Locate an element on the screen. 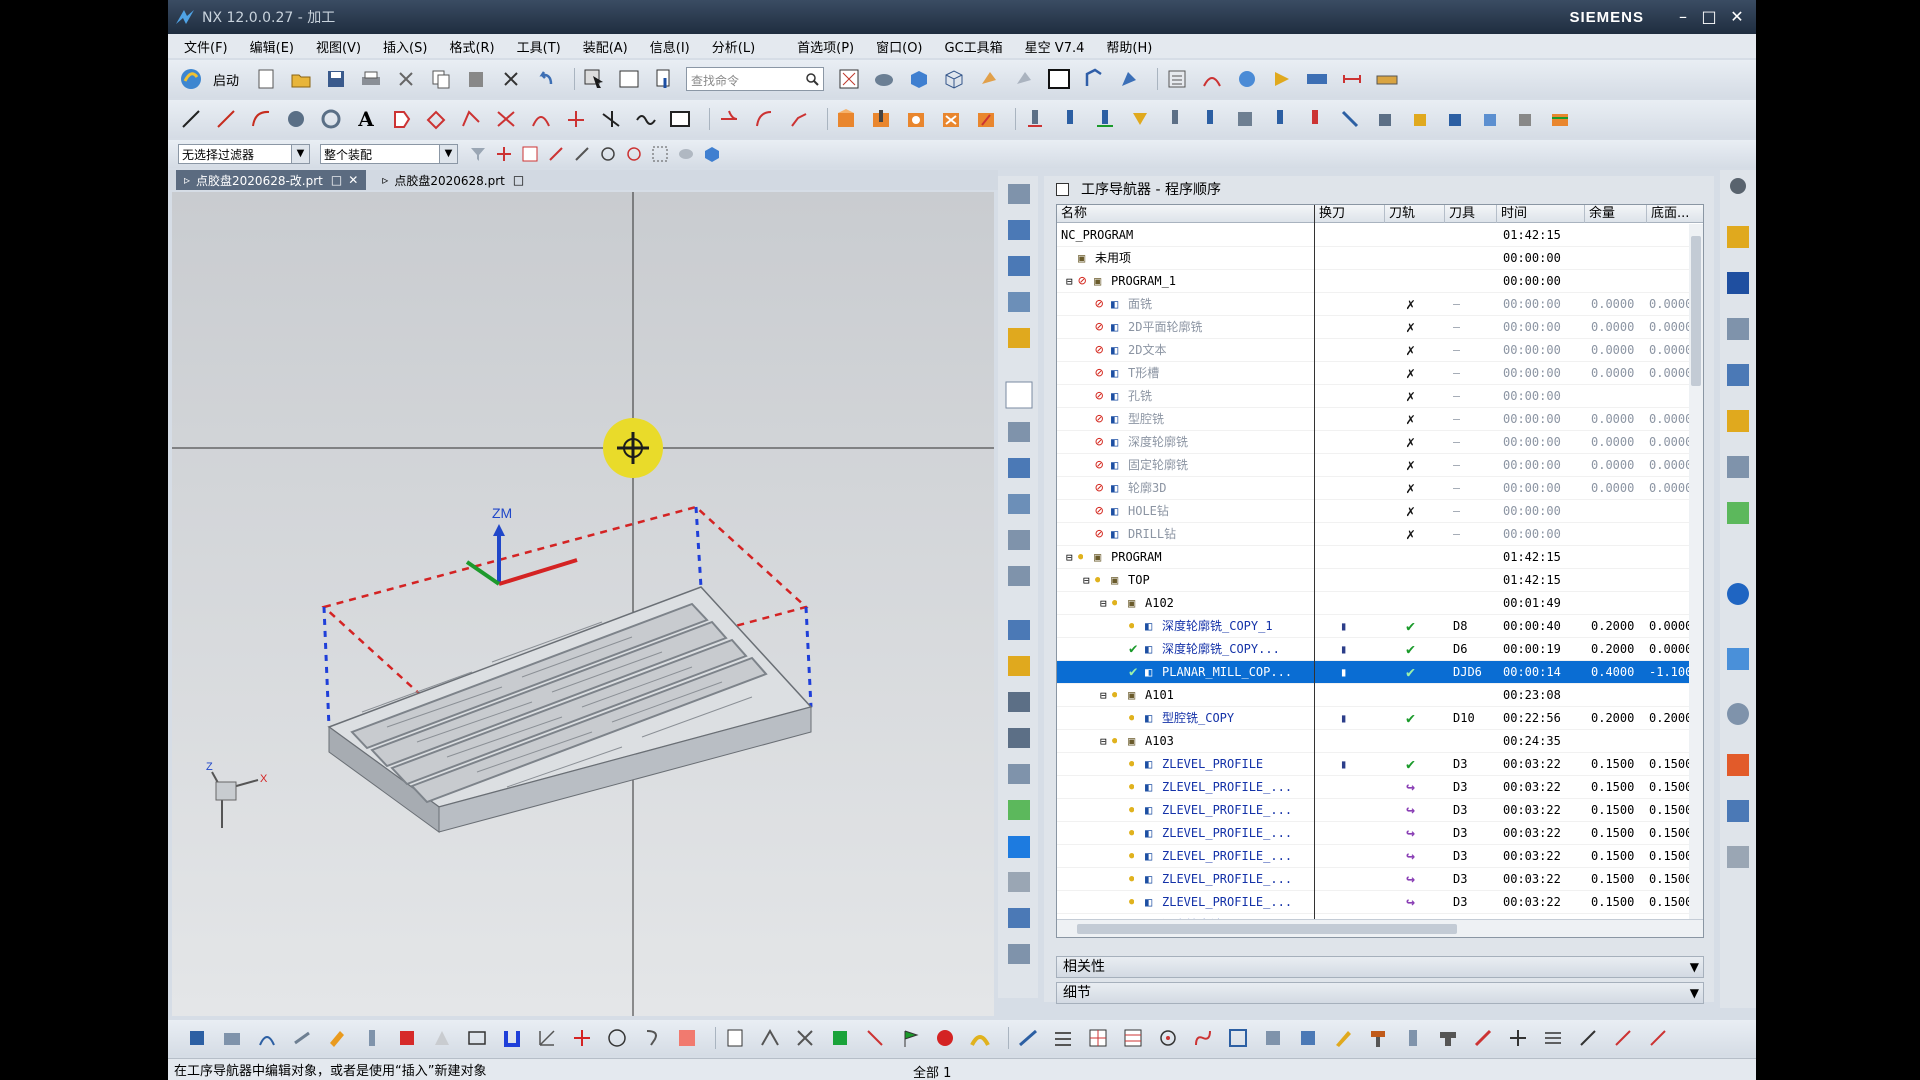 The width and height of the screenshot is (1920, 1080). table-row: ⊘ ◧ T形槽 ✗ — 00:00:00 0.0000 0.0000 is located at coordinates (1374, 373).